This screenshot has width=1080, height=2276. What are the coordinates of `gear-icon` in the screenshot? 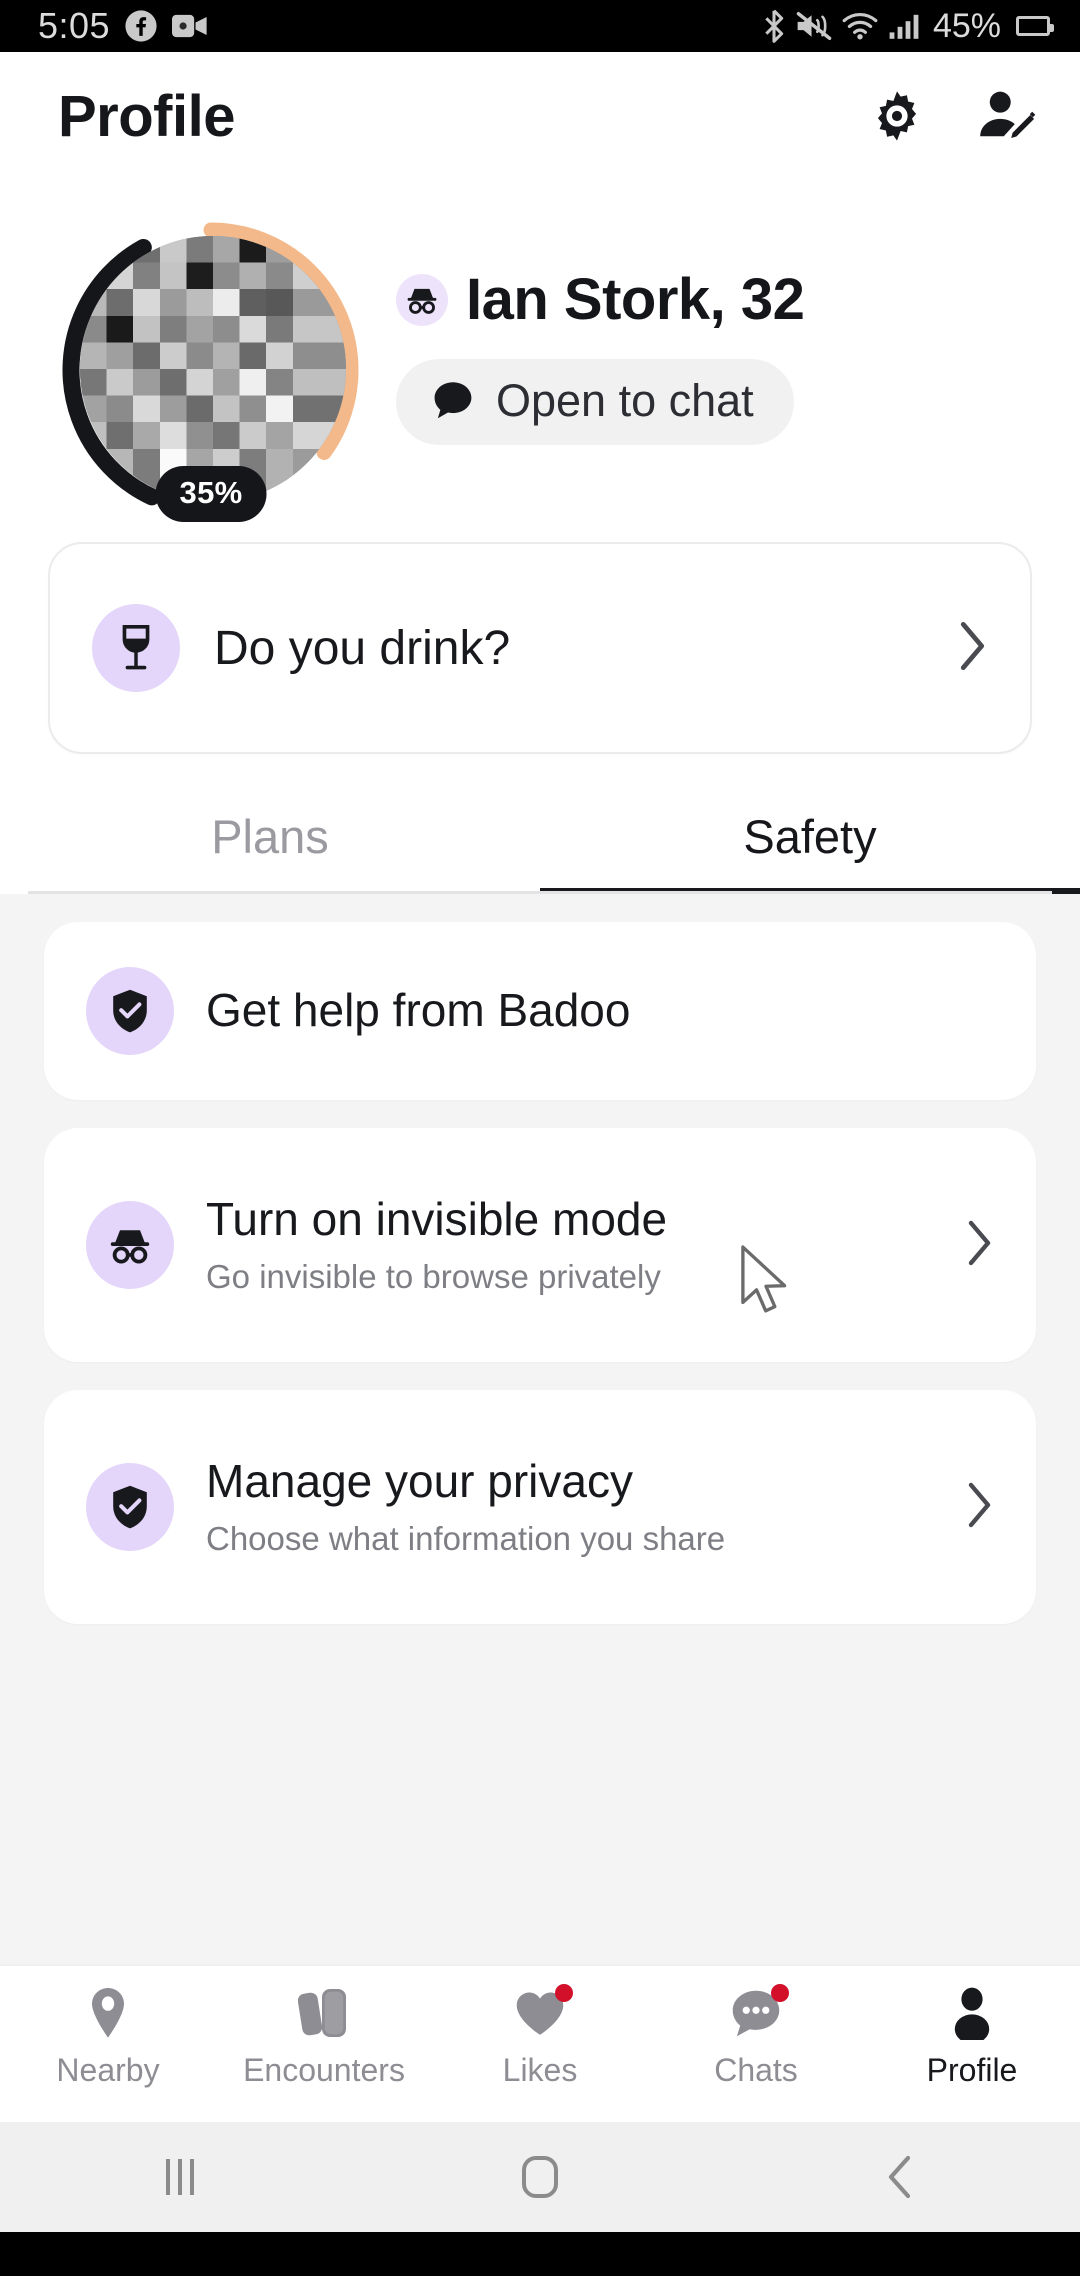 It's located at (897, 116).